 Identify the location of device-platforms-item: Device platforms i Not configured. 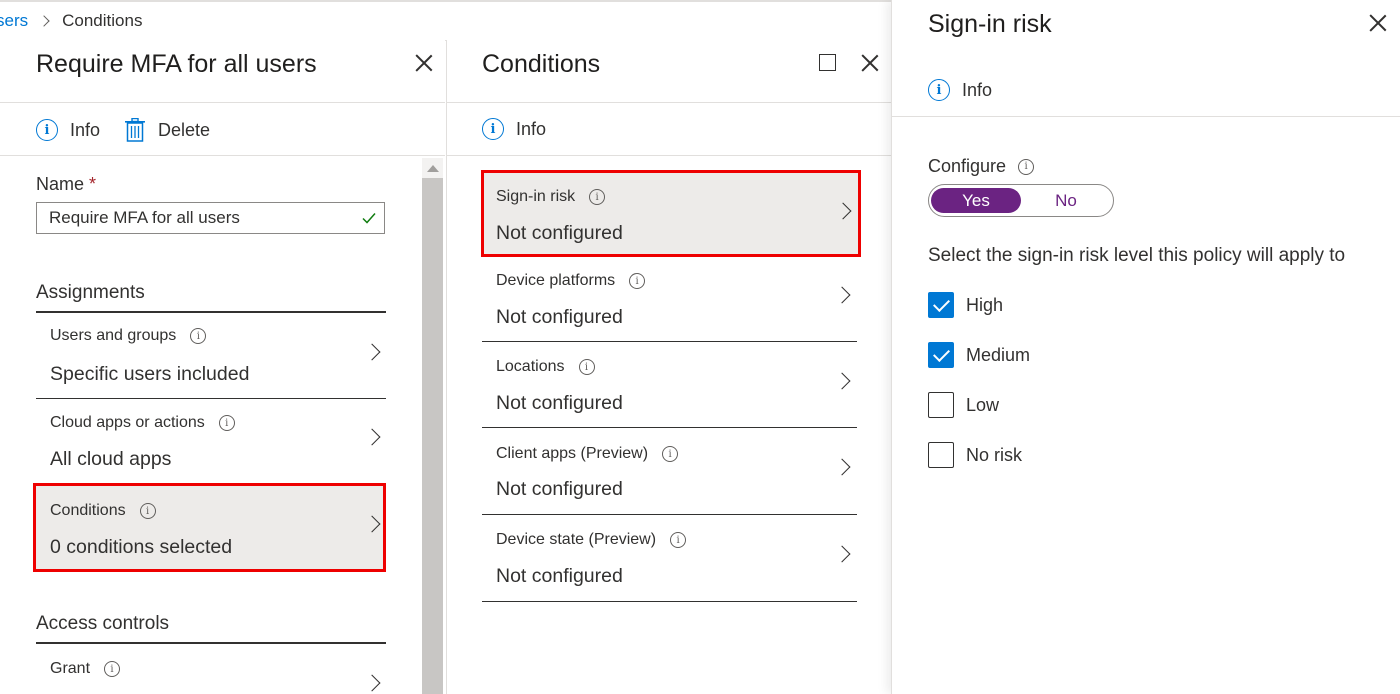
(669, 299).